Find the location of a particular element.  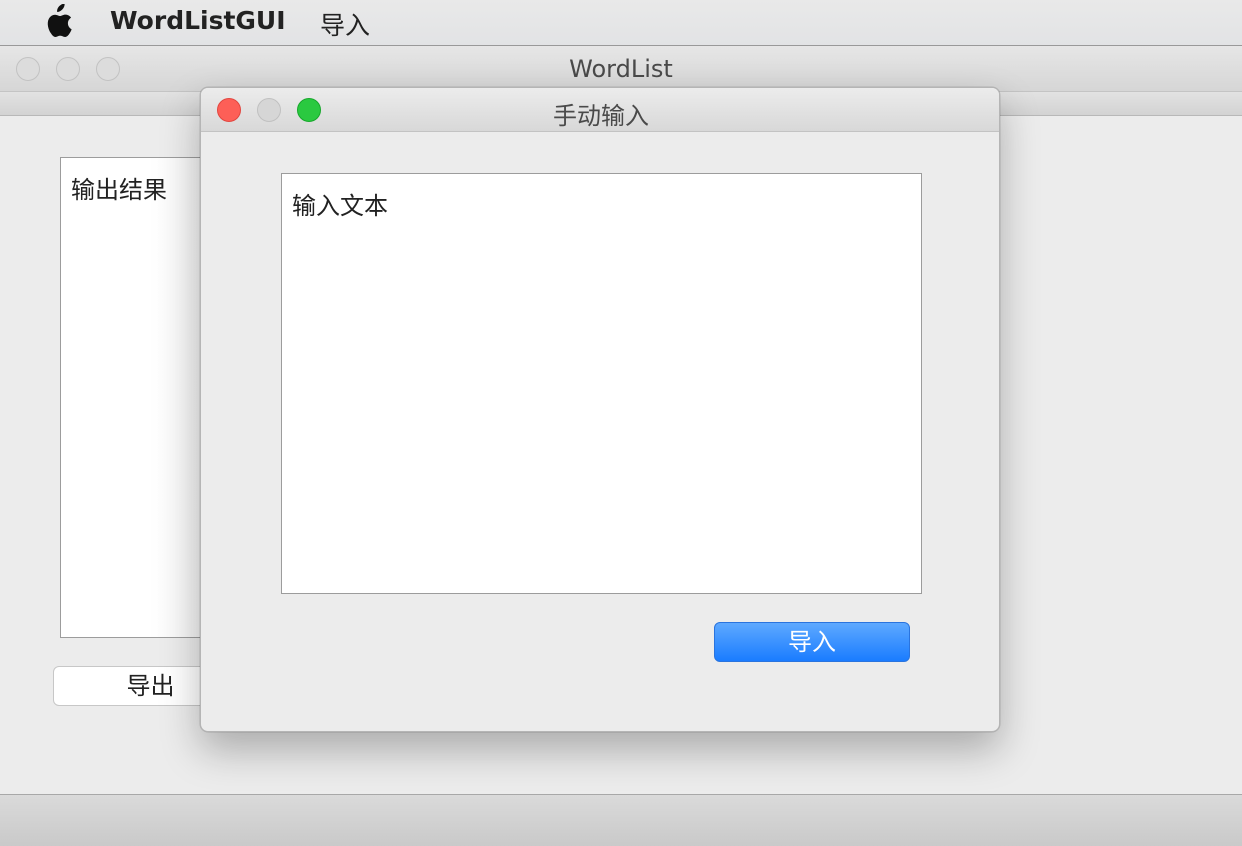

dialog-title: 手动输入 is located at coordinates (601, 116).